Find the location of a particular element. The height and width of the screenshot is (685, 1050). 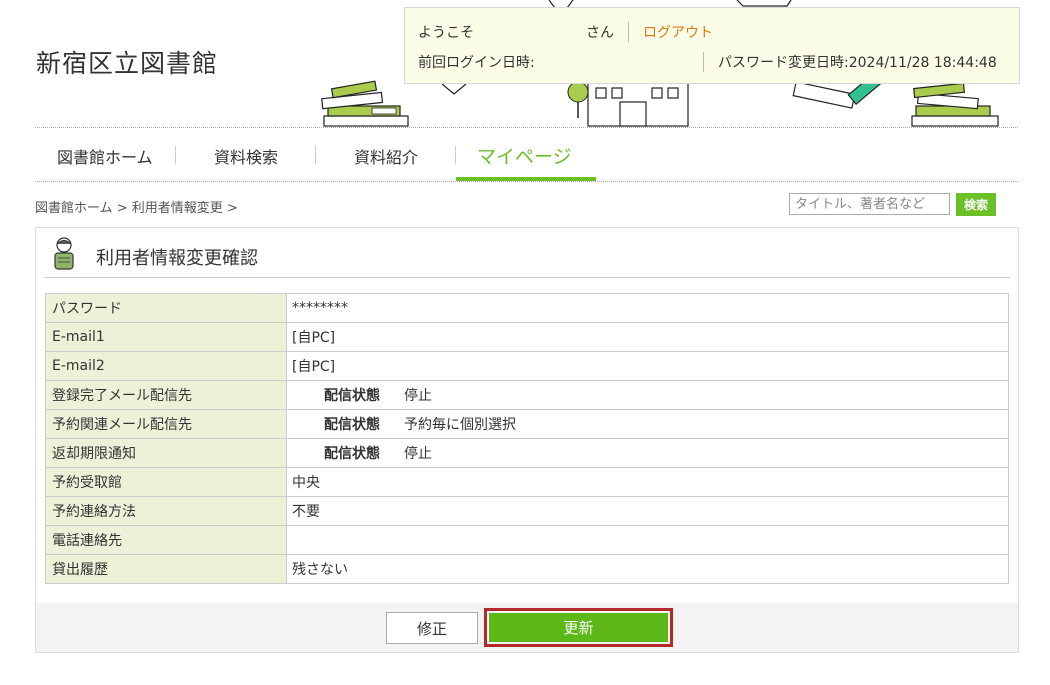

main-nav: 図書館ホーム 資料検索 資料紹介 マイページ is located at coordinates (526, 157).